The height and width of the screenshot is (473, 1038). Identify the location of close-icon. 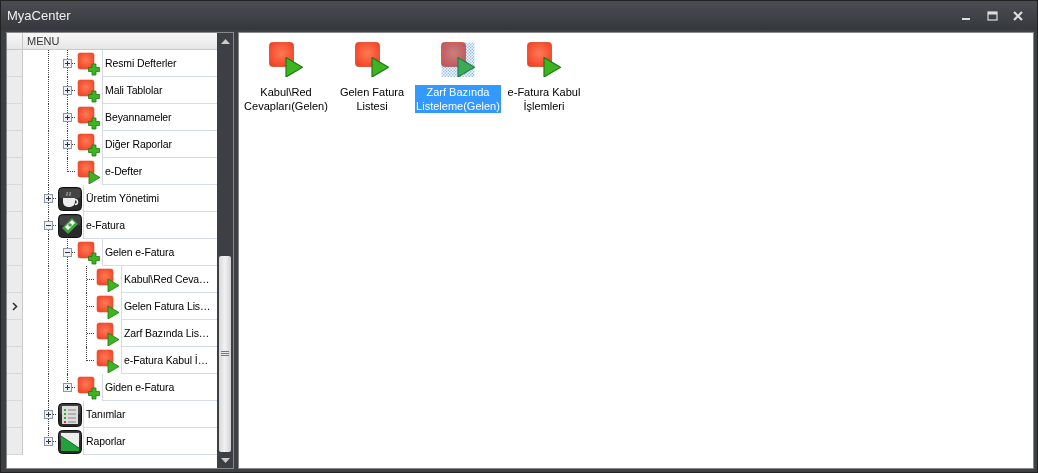
(1018, 15).